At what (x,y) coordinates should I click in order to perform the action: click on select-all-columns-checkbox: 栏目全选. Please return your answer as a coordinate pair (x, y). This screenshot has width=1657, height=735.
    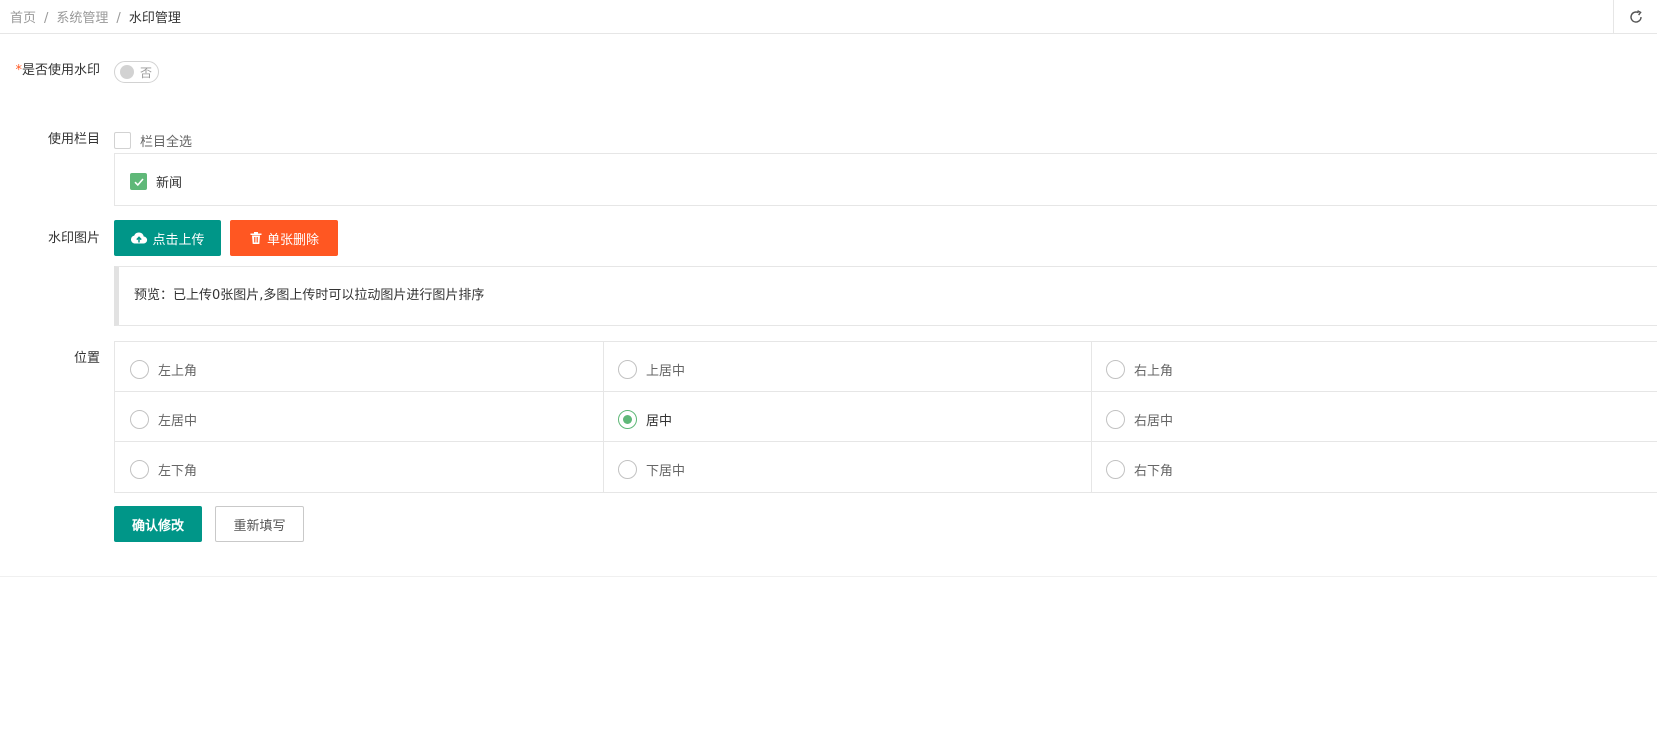
    Looking at the image, I should click on (153, 140).